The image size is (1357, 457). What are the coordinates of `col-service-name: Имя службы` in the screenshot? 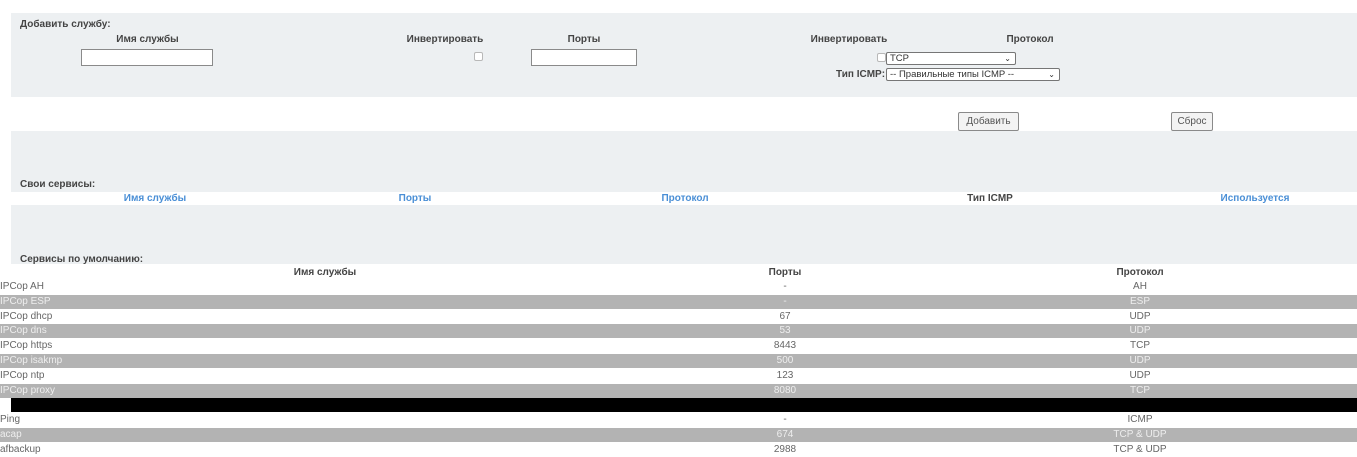 It's located at (147, 39).